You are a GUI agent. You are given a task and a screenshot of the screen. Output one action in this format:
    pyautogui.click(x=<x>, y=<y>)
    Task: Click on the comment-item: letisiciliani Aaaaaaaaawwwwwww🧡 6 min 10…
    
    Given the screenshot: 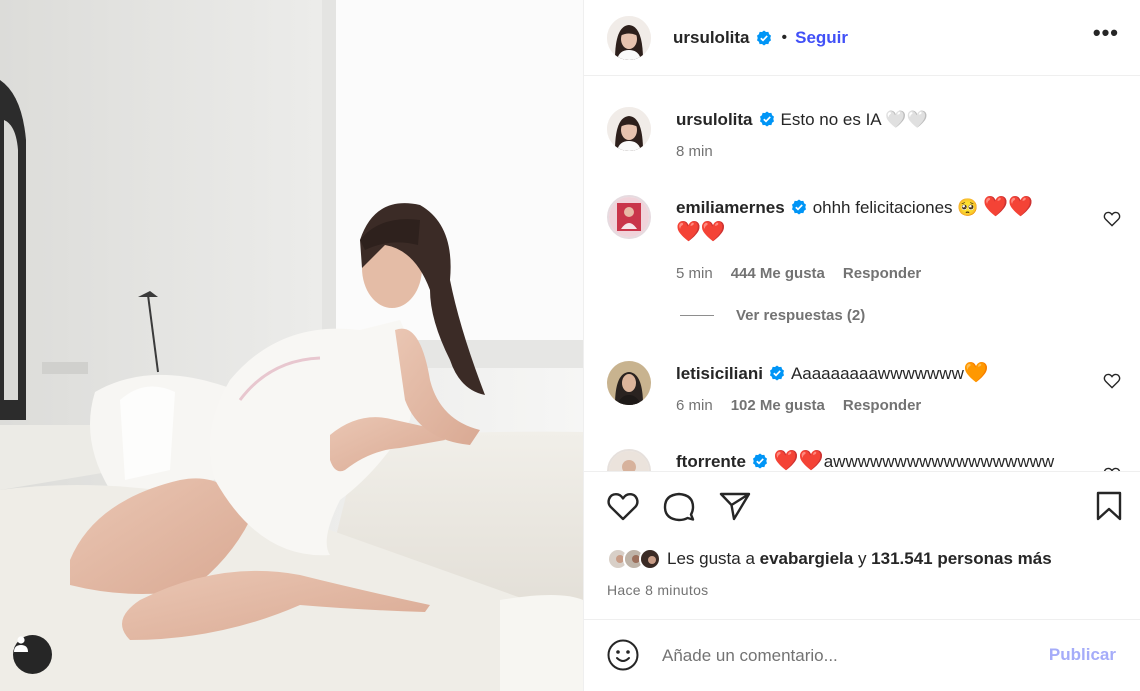 What is the action you would take?
    pyautogui.click(x=867, y=396)
    